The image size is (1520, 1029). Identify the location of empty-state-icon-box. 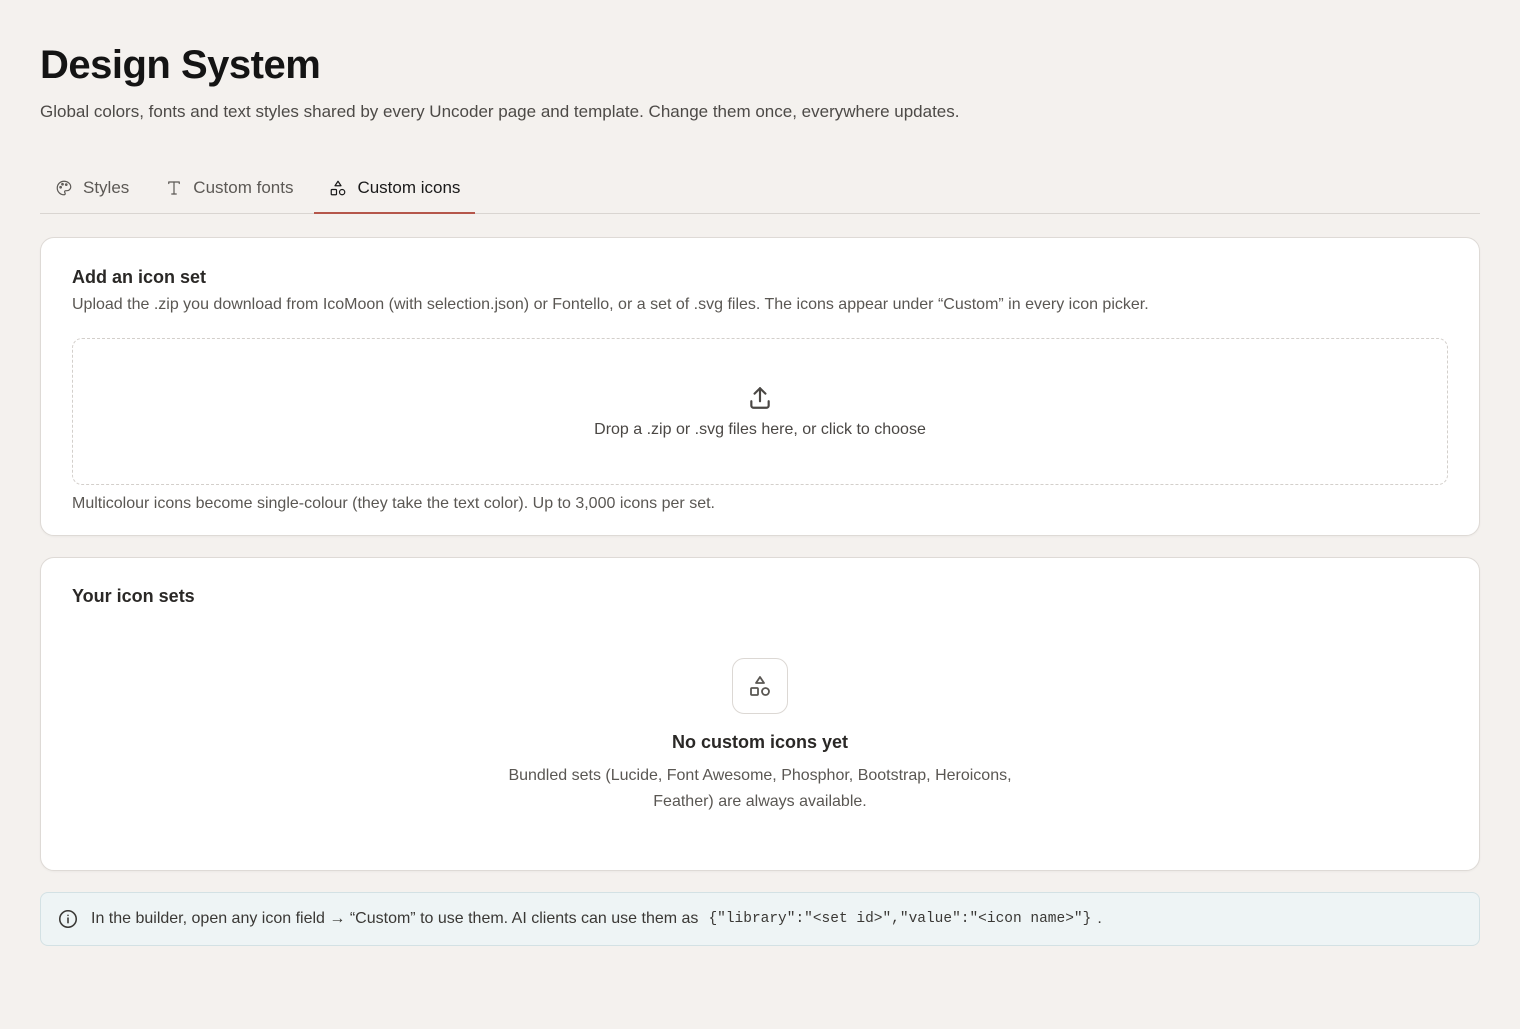
(760, 686).